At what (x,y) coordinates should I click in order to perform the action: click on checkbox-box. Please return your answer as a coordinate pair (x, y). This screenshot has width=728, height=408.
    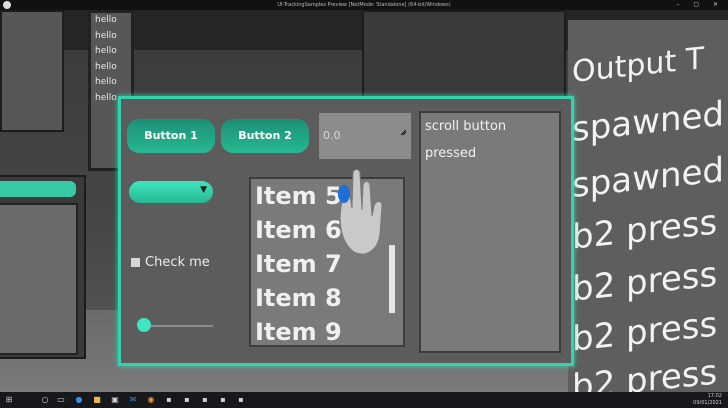
    Looking at the image, I should click on (135, 262).